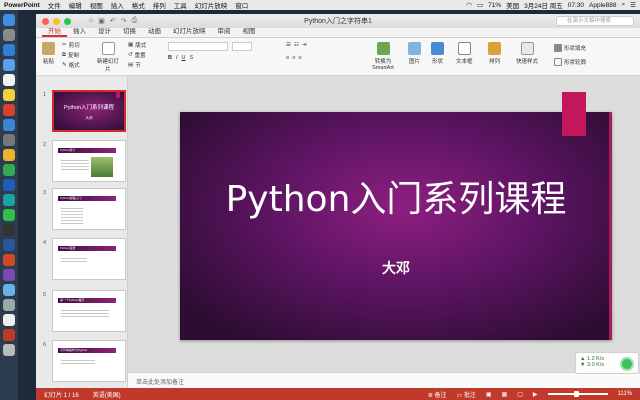 The height and width of the screenshot is (400, 640). Describe the element at coordinates (607, 363) in the screenshot. I see `network-monitor-widget: ▲ 1.2 K/s ▼ 3.0 K/s` at that location.